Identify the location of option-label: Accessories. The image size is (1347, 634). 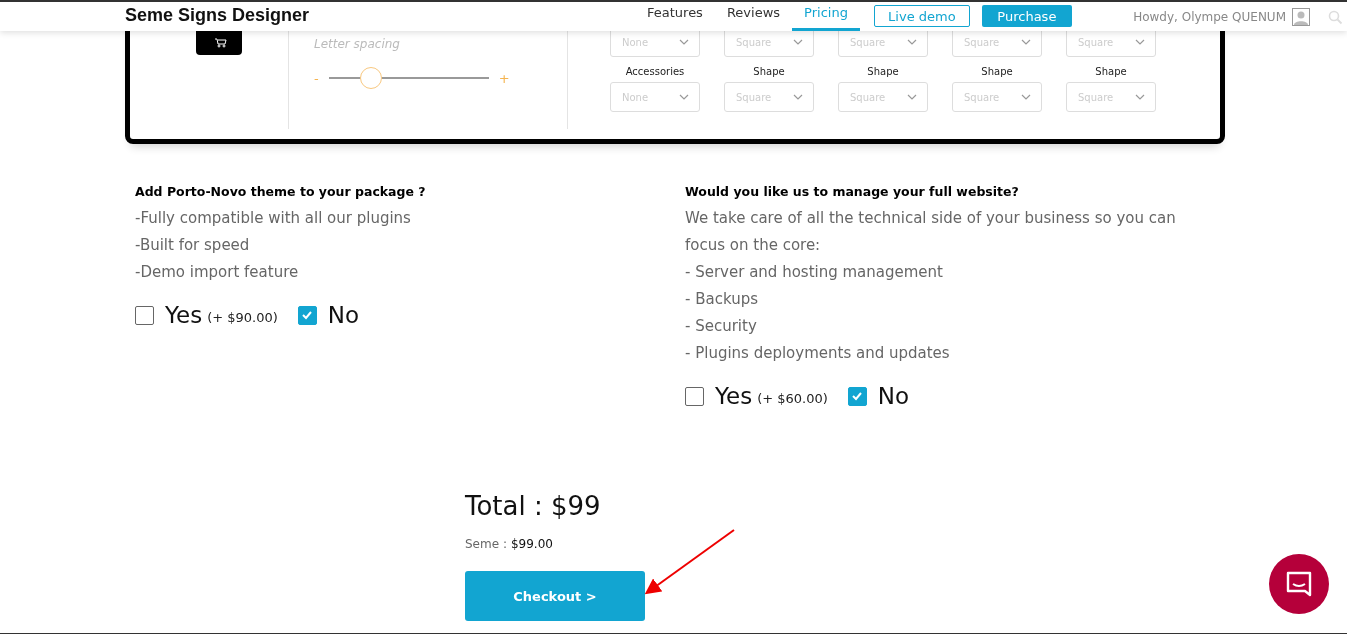
(655, 71).